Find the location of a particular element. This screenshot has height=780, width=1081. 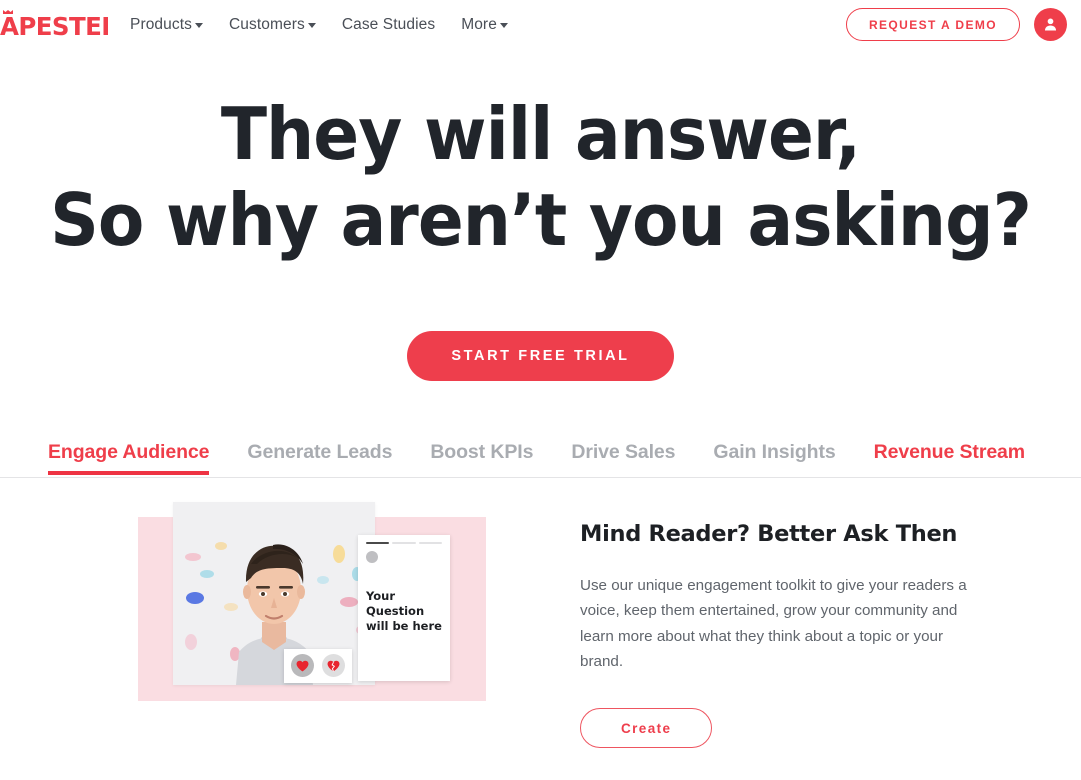

reaction-widget is located at coordinates (318, 665).